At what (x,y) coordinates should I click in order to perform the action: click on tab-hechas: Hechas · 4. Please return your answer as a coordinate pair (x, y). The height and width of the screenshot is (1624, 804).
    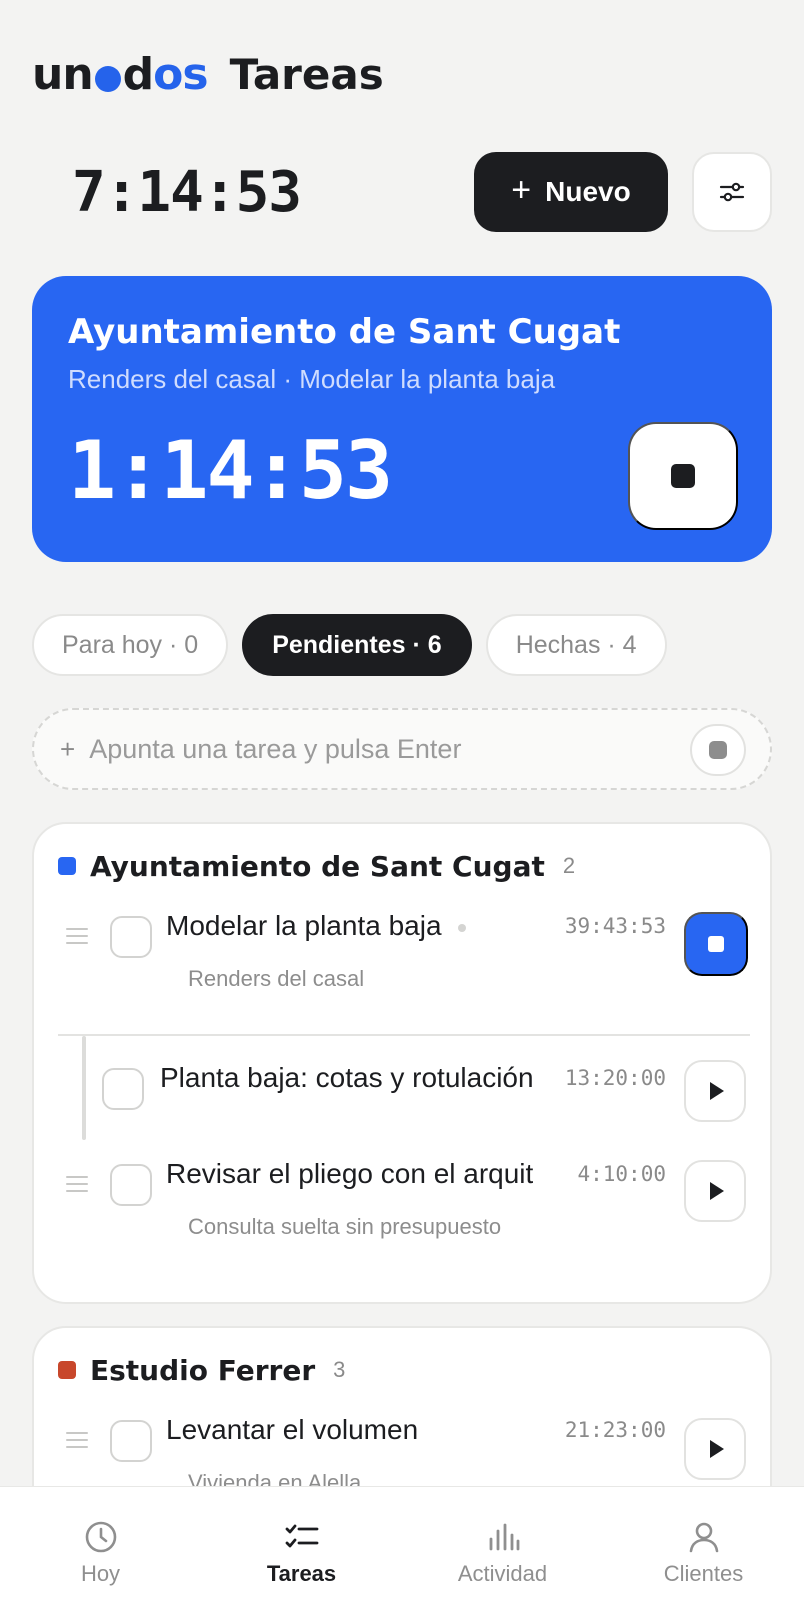
    Looking at the image, I should click on (576, 645).